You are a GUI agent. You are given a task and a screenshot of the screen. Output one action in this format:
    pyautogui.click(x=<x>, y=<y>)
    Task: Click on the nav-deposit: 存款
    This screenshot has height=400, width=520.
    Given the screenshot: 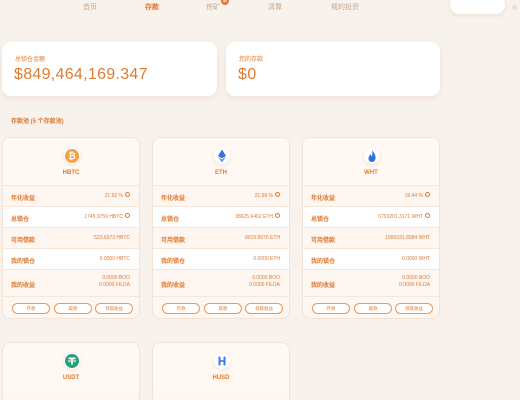 What is the action you would take?
    pyautogui.click(x=152, y=7)
    